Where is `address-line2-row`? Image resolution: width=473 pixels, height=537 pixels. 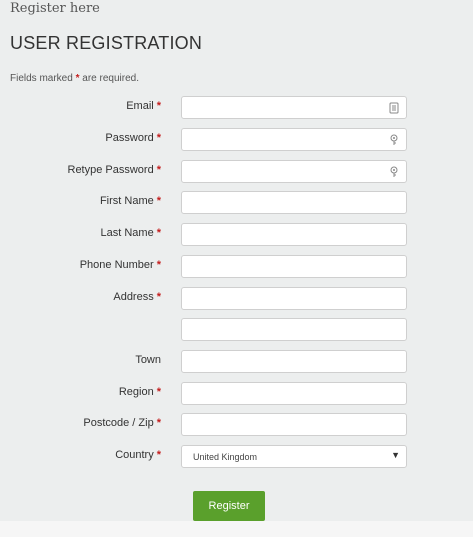
address-line2-row is located at coordinates (236, 330).